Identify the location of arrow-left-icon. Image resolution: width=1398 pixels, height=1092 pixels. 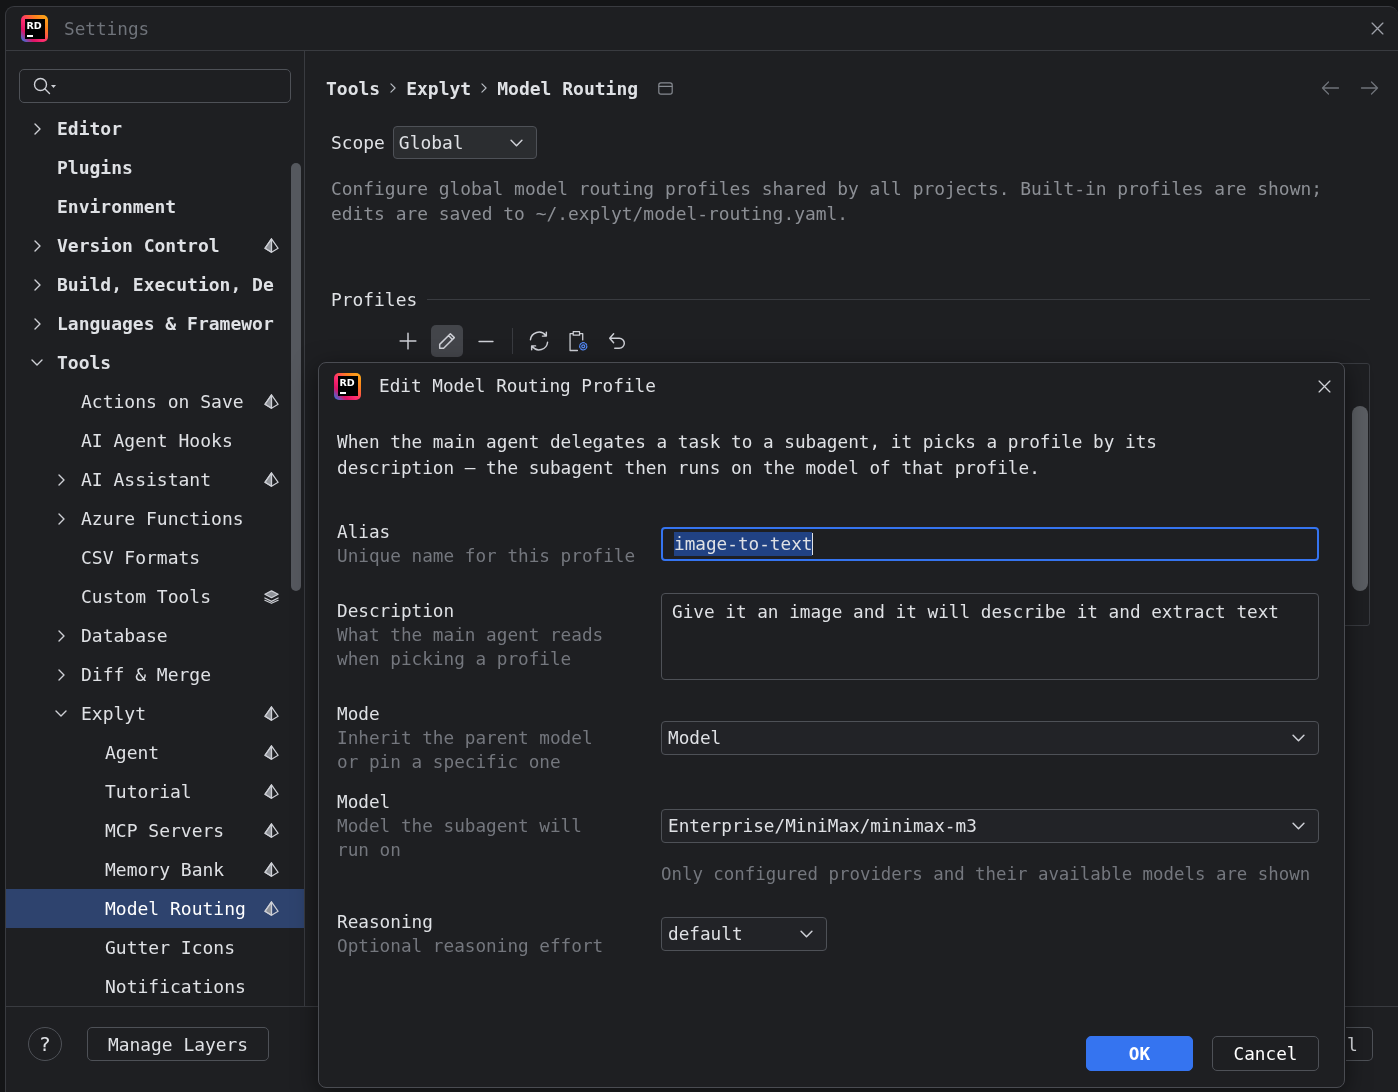
(1330, 88).